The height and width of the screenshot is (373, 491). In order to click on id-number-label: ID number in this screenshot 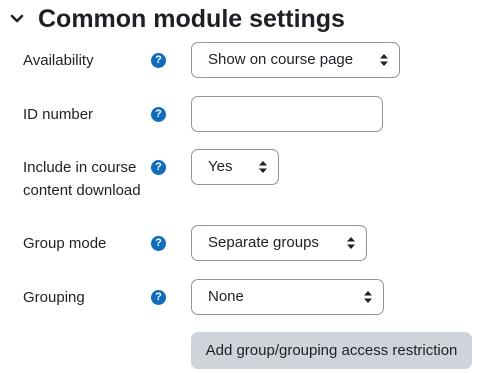, I will do `click(58, 114)`.